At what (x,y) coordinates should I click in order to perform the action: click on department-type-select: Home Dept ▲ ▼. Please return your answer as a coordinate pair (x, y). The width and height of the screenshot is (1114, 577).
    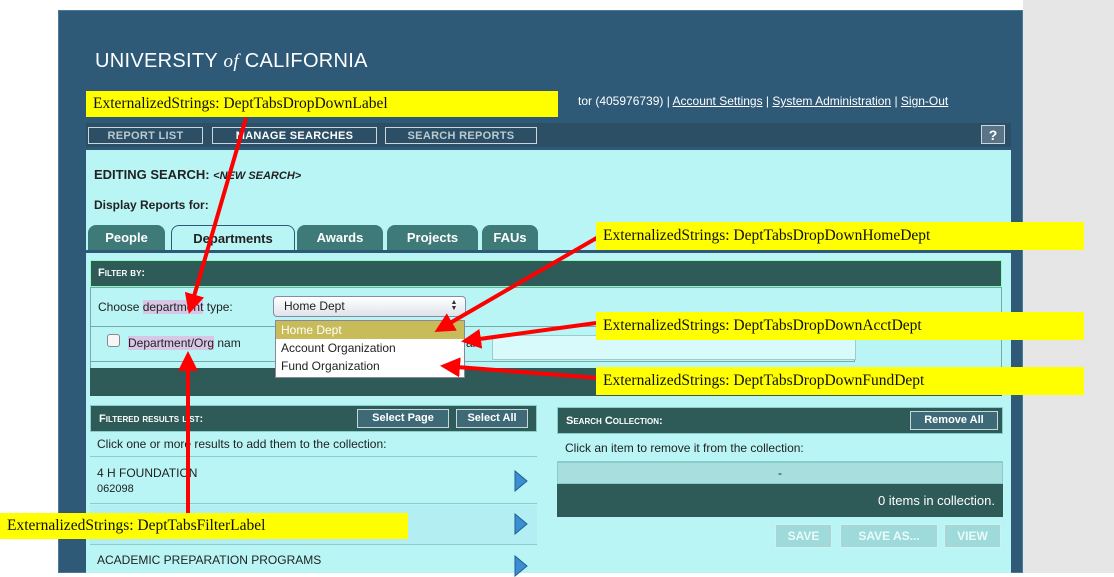
    Looking at the image, I should click on (369, 306).